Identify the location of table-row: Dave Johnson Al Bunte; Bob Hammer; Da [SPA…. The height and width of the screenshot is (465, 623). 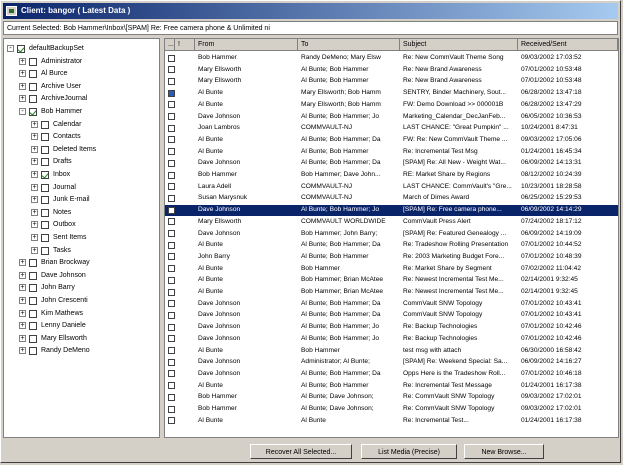
(391, 163).